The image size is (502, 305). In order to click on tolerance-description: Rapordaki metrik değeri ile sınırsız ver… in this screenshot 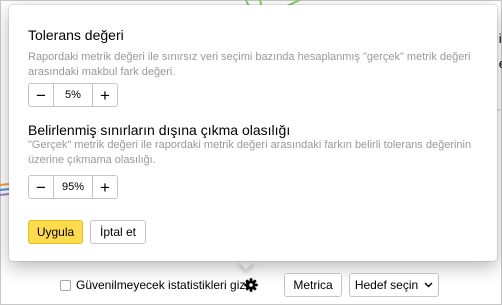, I will do `click(249, 64)`.